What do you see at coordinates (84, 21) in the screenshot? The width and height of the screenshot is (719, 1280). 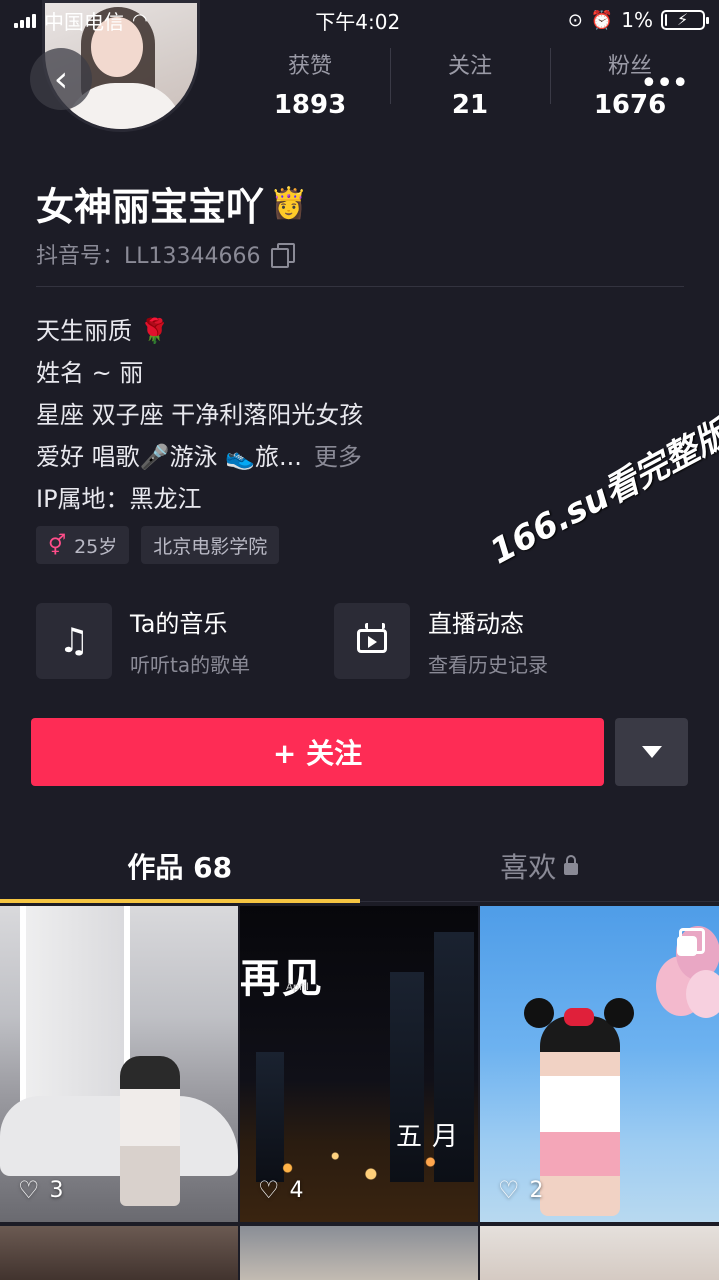 I see `carrier-label: 中国电信` at bounding box center [84, 21].